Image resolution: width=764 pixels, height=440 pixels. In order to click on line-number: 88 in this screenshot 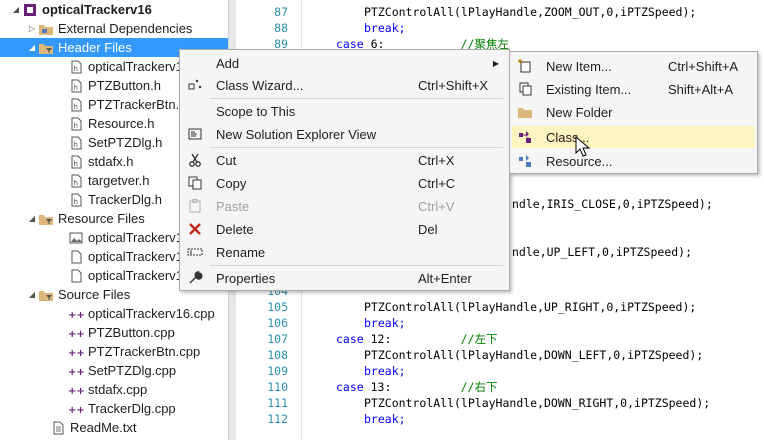, I will do `click(281, 28)`.